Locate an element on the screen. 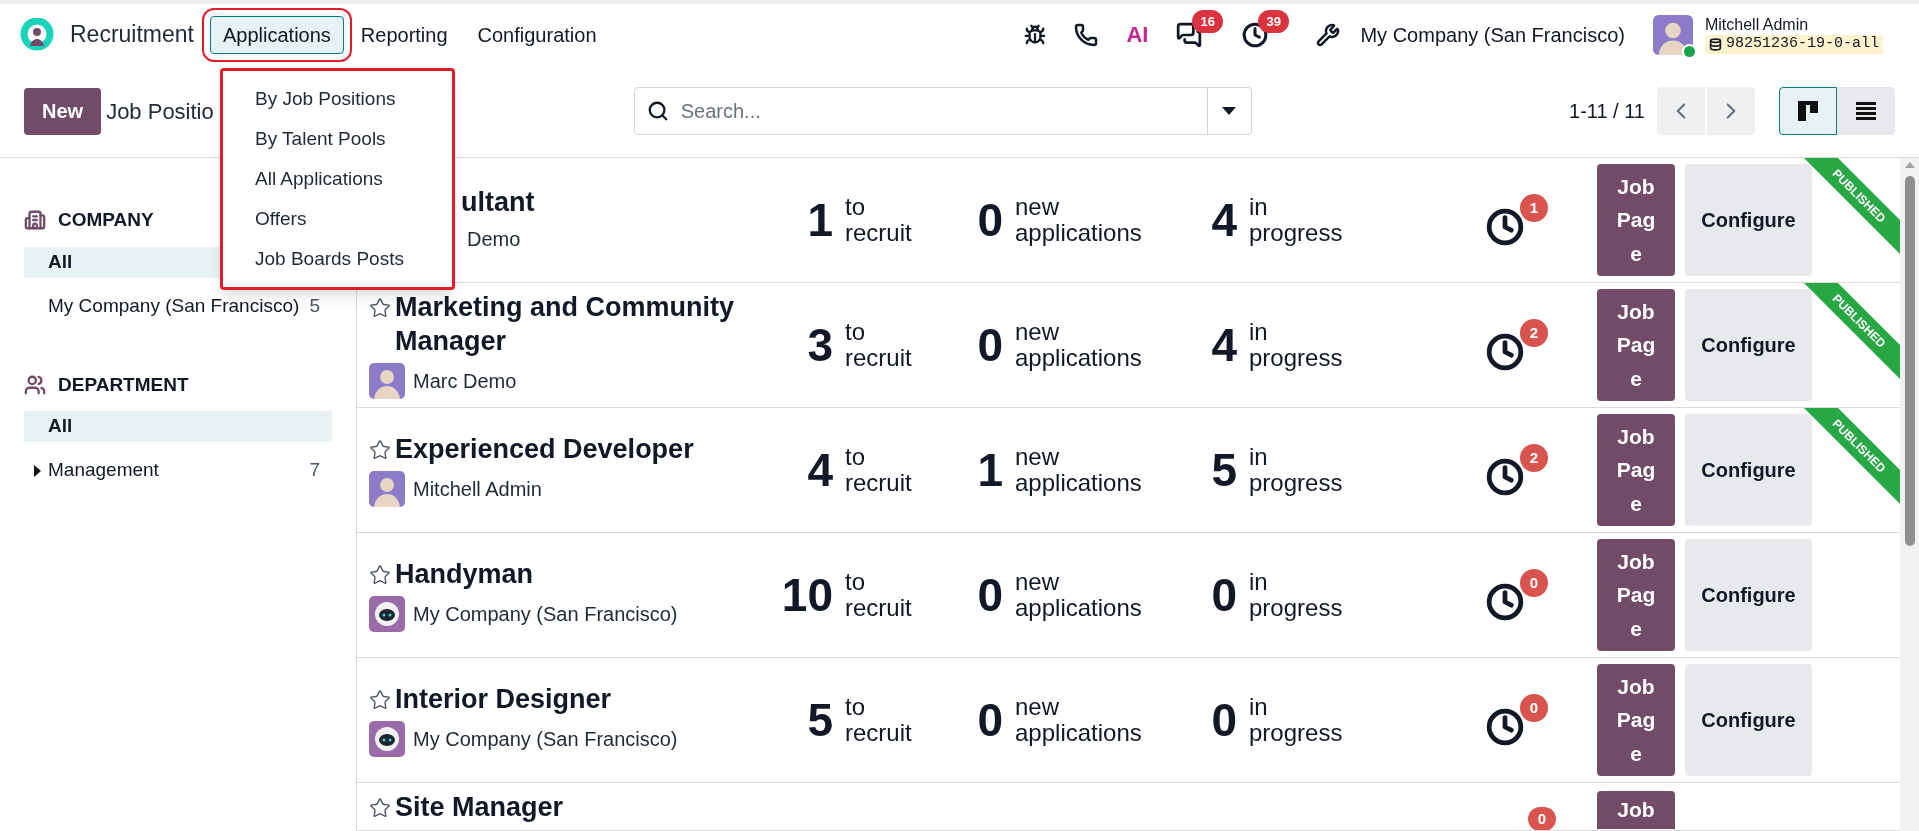 Image resolution: width=1919 pixels, height=831 pixels. activity-count-badge: 1 is located at coordinates (1534, 208).